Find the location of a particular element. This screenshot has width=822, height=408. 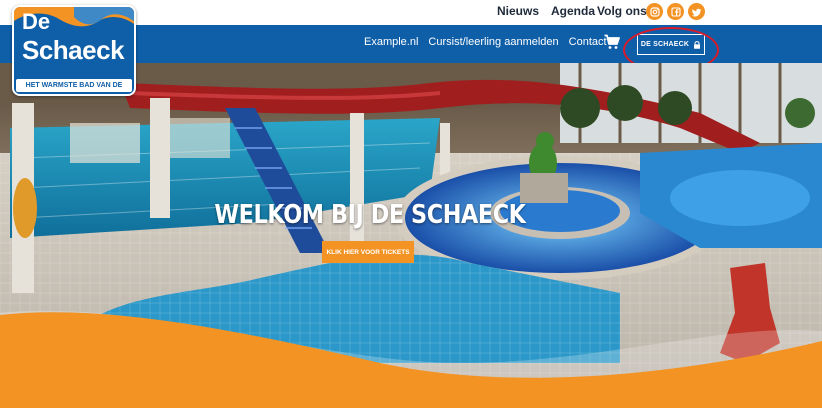

logo-badge: De Schaeck HET WARMSTE BAD VAN DE REGIO is located at coordinates (74, 50).